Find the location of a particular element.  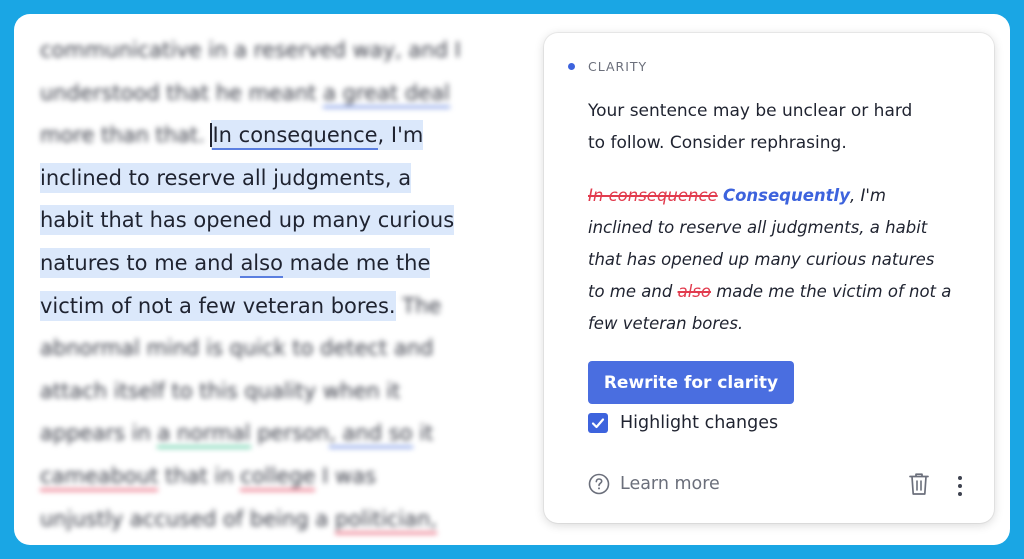

suggestion-underline: cameabout is located at coordinates (99, 477).